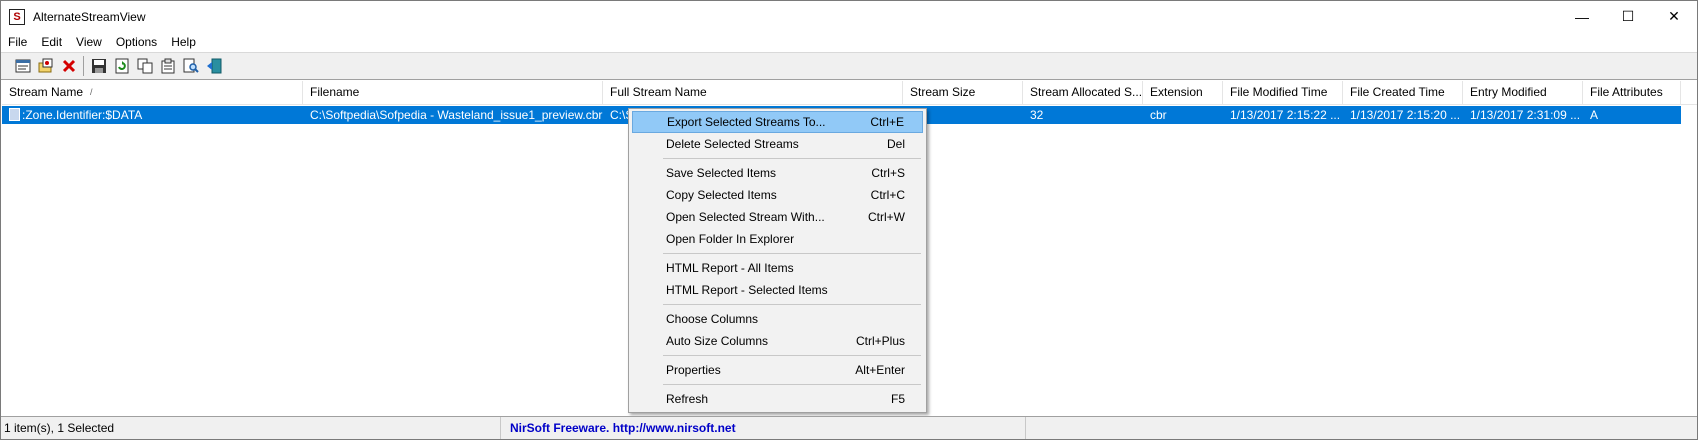  What do you see at coordinates (747, 290) in the screenshot?
I see `menu-item-label: HTML Report - Selected Items` at bounding box center [747, 290].